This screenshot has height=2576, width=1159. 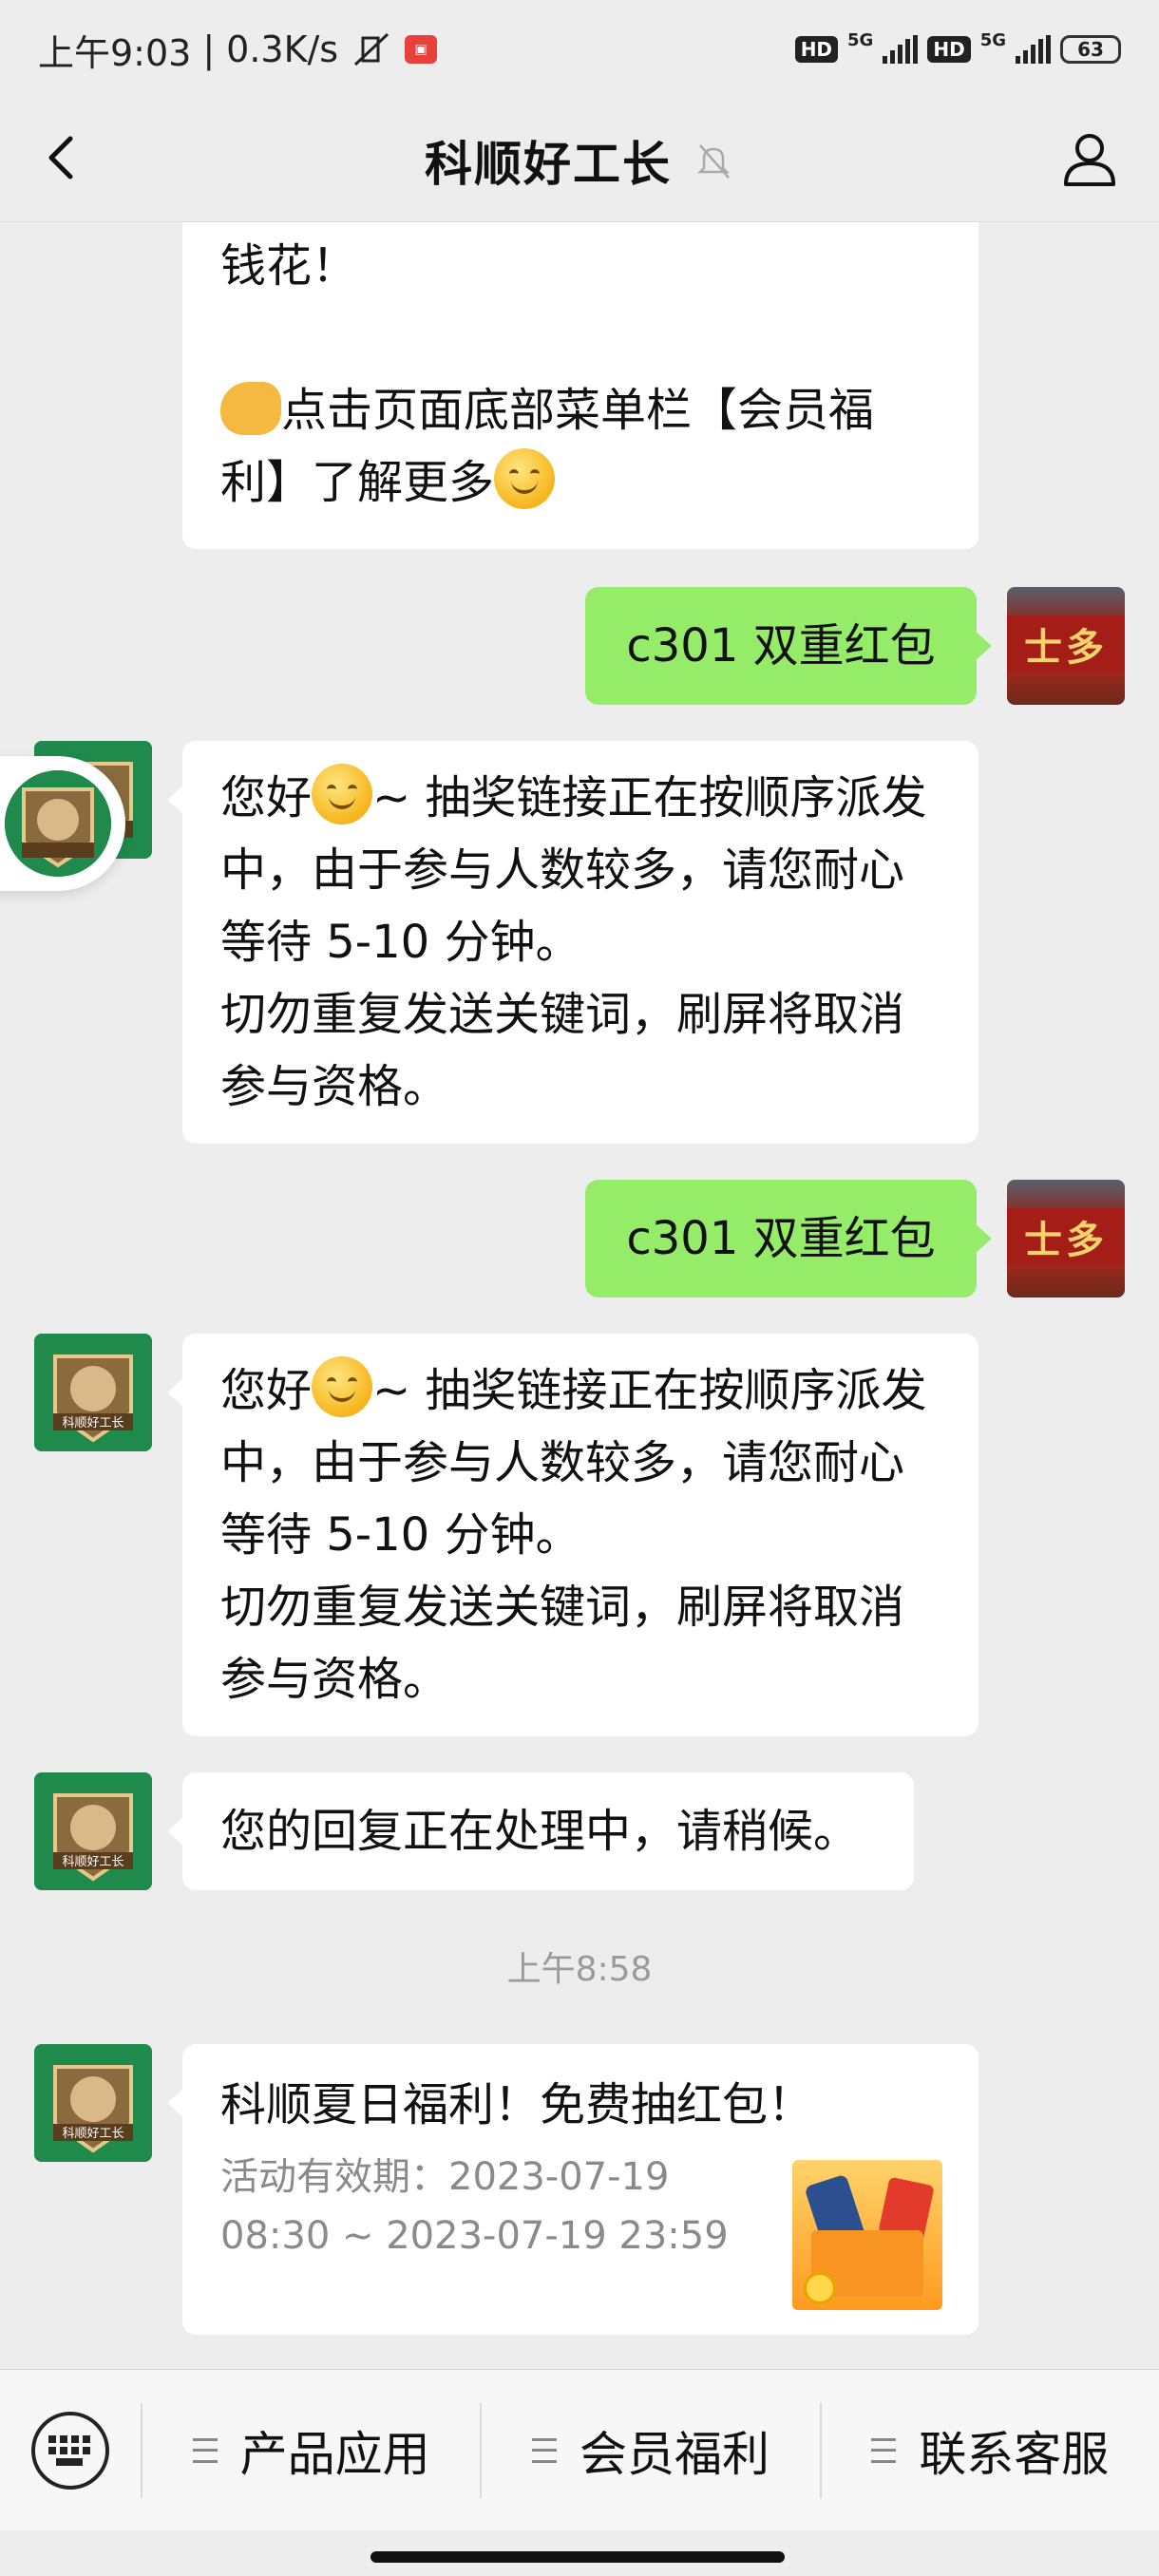 I want to click on network-label-1: 5G, so click(x=860, y=39).